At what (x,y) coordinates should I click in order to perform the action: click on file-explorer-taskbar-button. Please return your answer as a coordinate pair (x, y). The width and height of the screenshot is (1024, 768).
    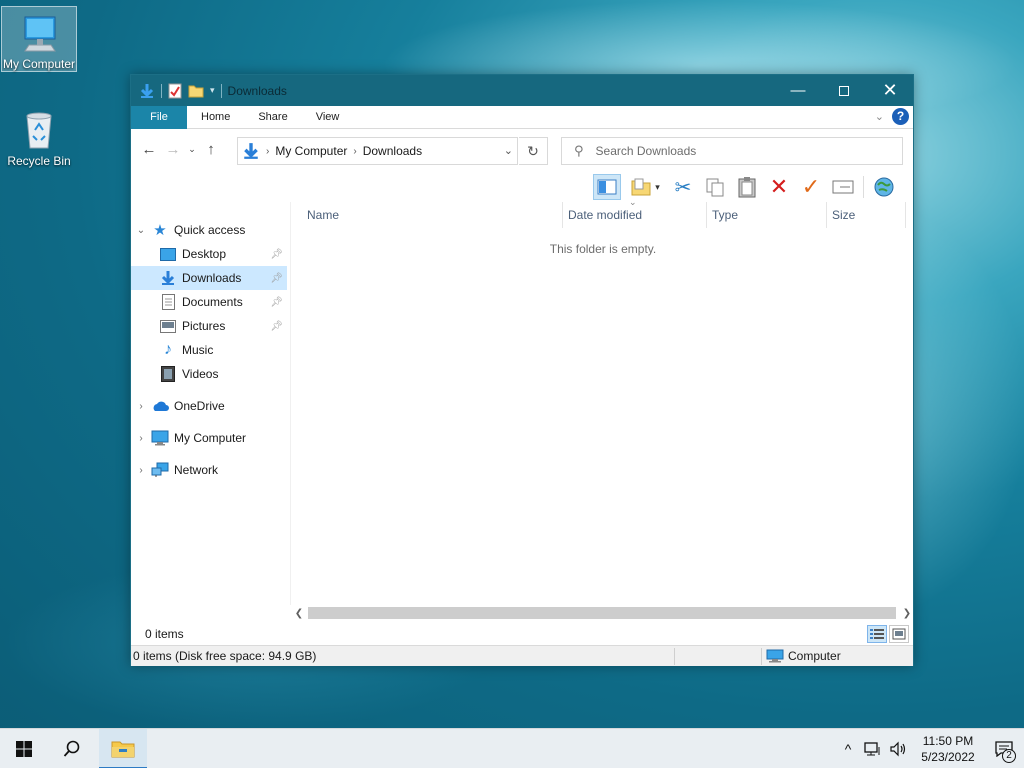
    Looking at the image, I should click on (123, 748).